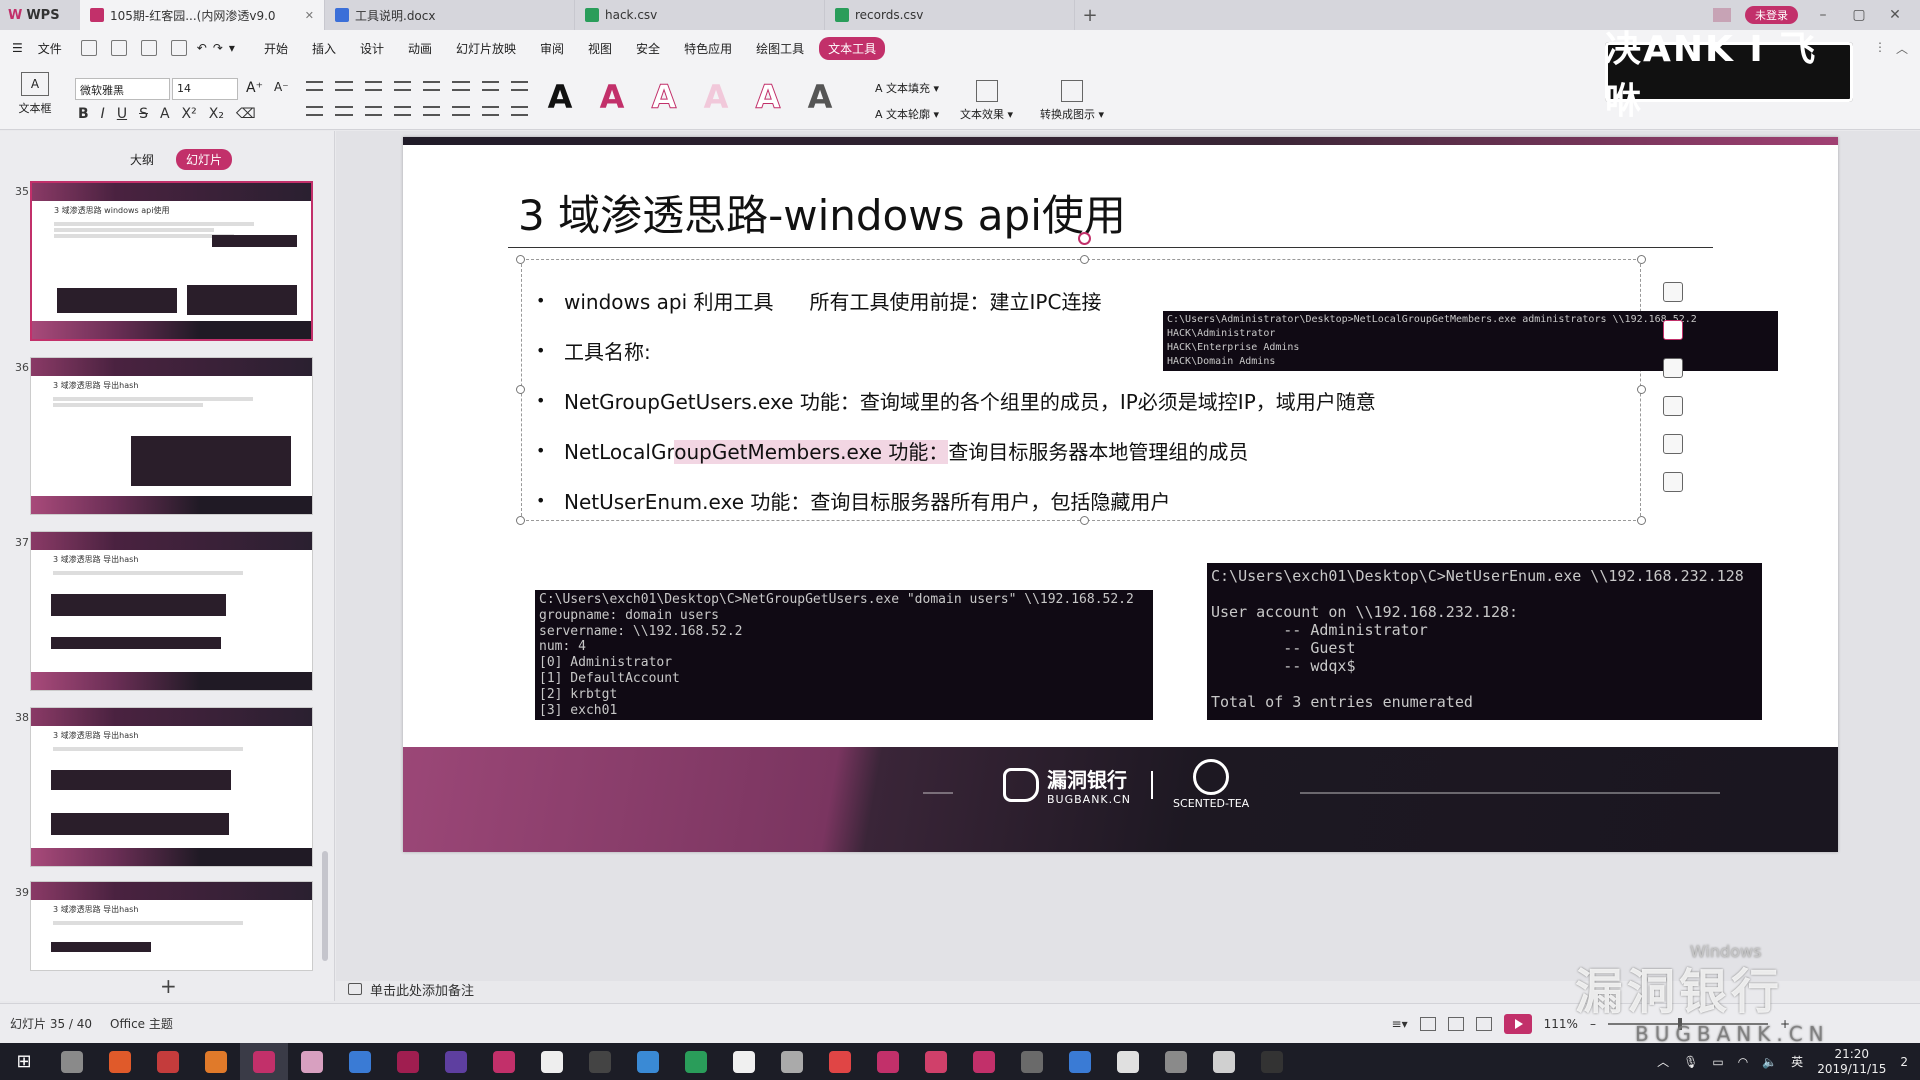  Describe the element at coordinates (519, 111) in the screenshot. I see `align-text-icon` at that location.